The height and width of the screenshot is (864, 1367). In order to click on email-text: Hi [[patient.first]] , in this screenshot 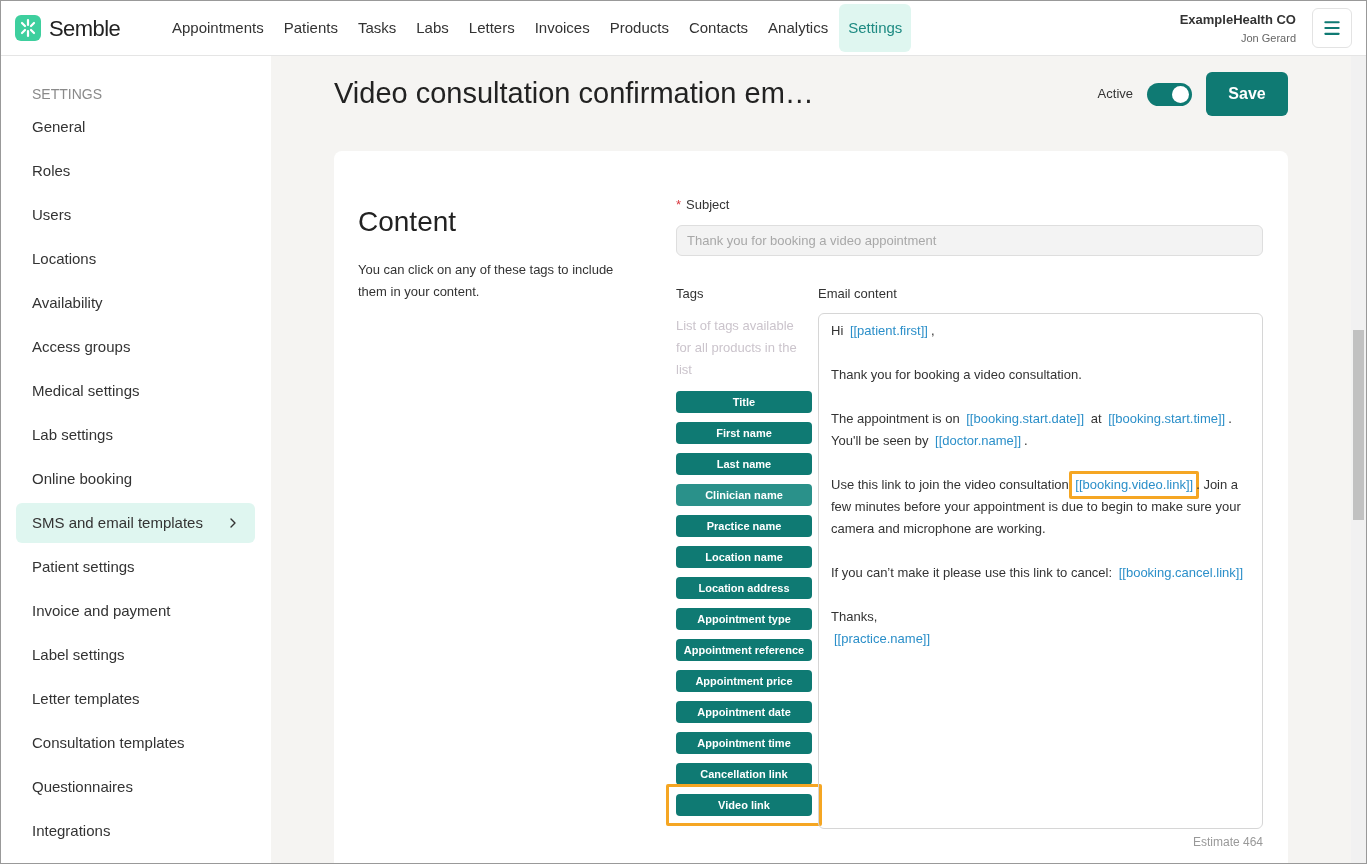, I will do `click(883, 331)`.